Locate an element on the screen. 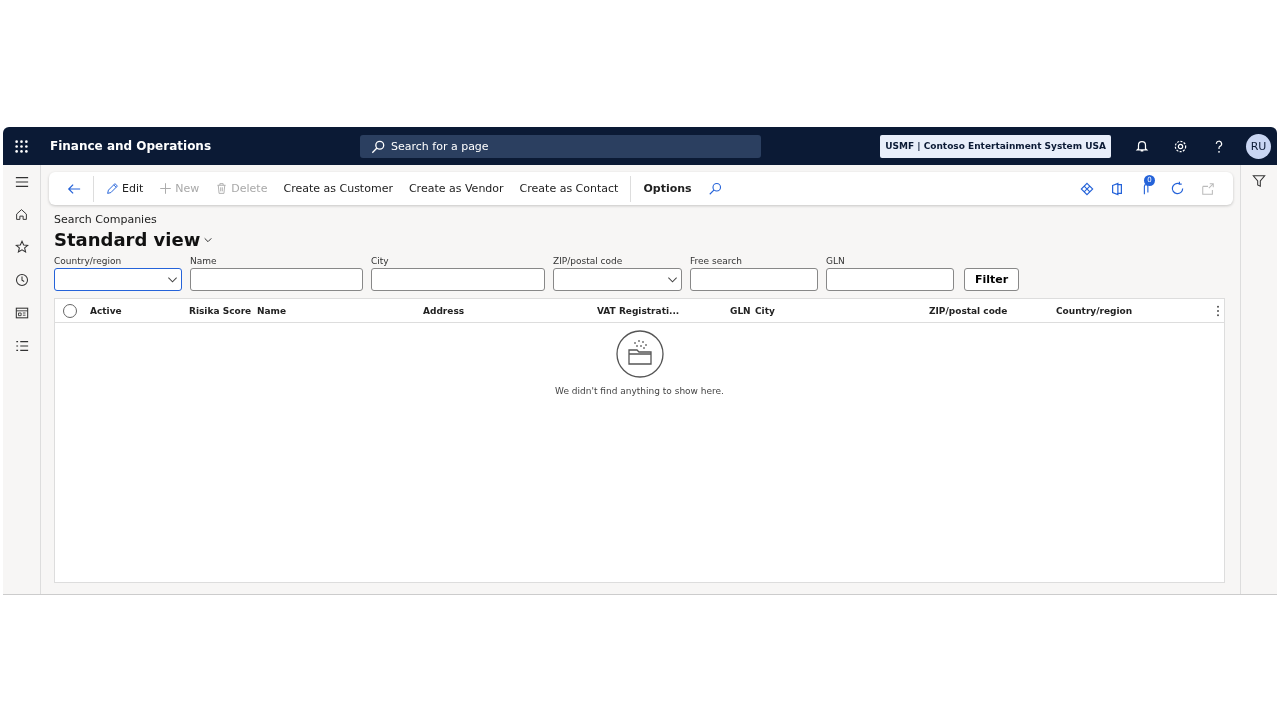 This screenshot has width=1280, height=720. column-header: City is located at coordinates (842, 310).